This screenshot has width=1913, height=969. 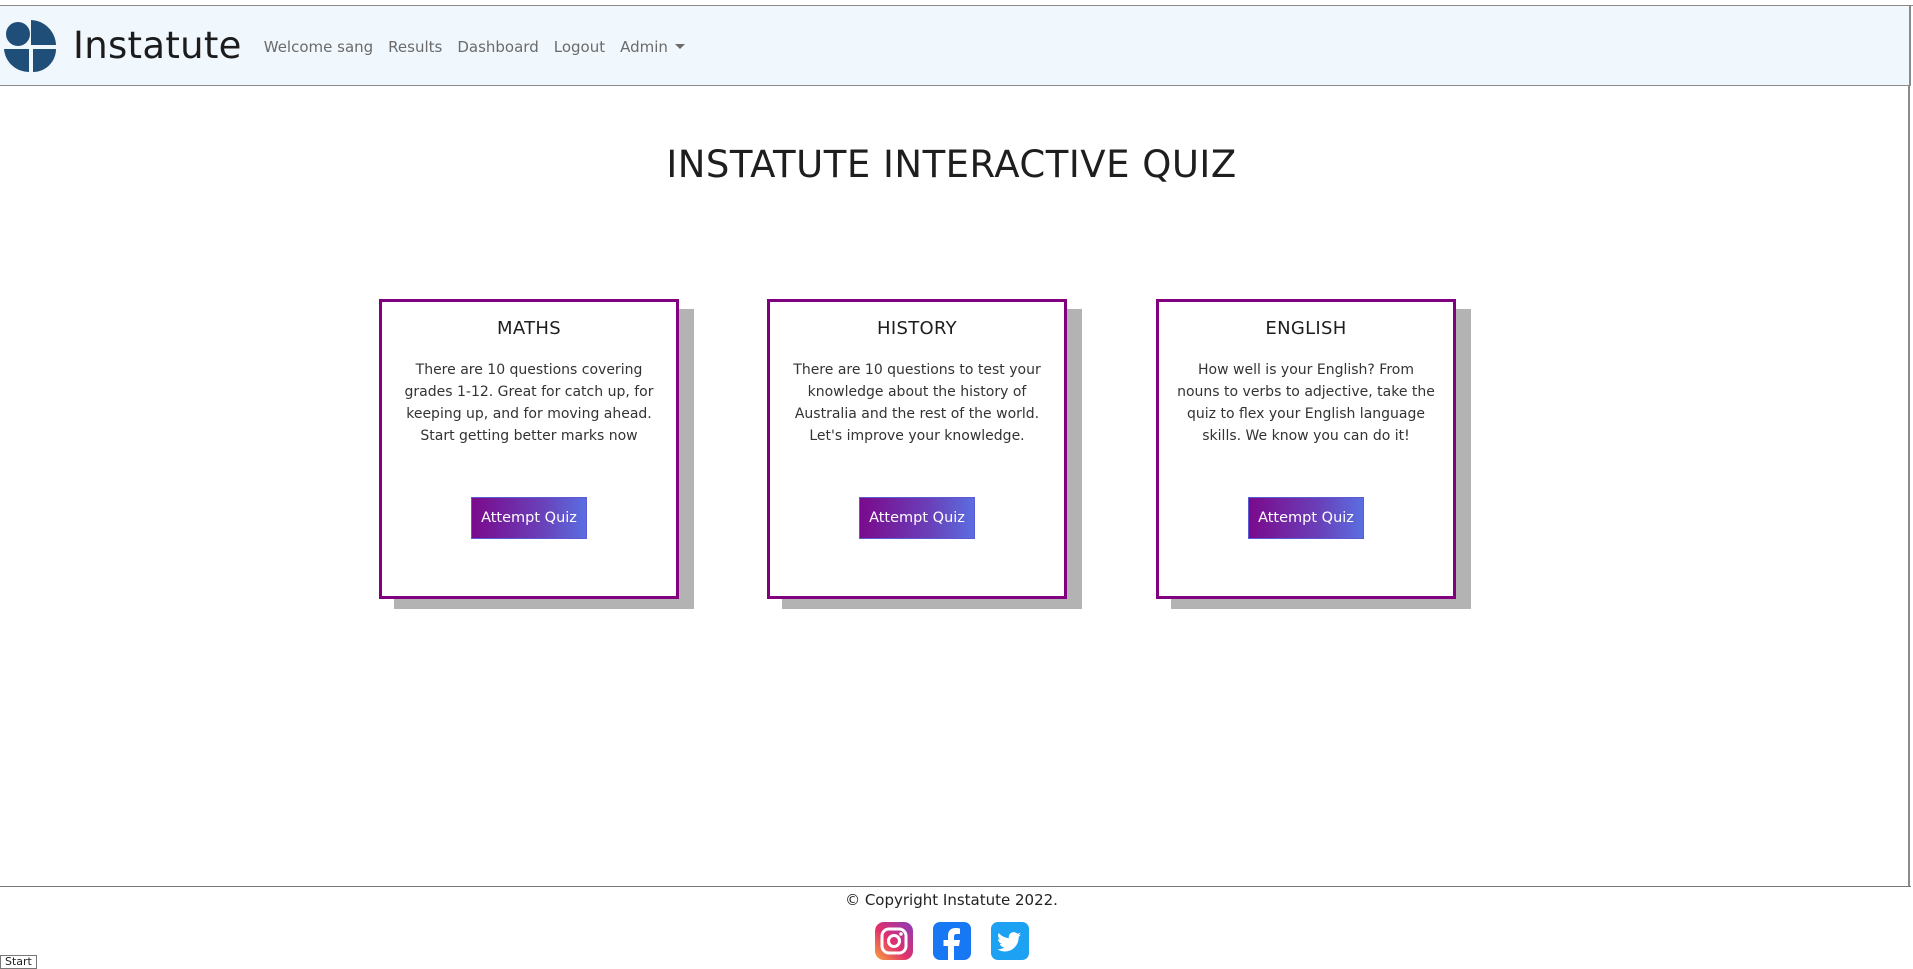 What do you see at coordinates (579, 47) in the screenshot?
I see `nav-logout: Logout` at bounding box center [579, 47].